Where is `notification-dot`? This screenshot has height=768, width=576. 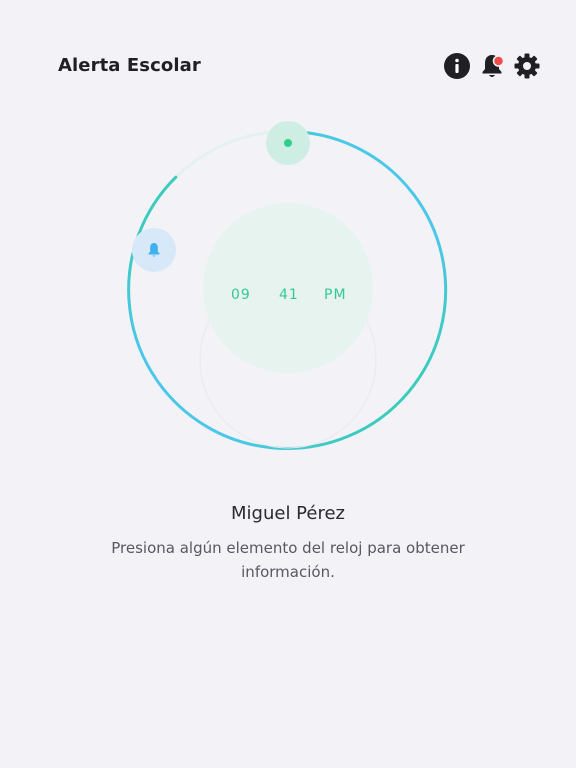 notification-dot is located at coordinates (498, 61).